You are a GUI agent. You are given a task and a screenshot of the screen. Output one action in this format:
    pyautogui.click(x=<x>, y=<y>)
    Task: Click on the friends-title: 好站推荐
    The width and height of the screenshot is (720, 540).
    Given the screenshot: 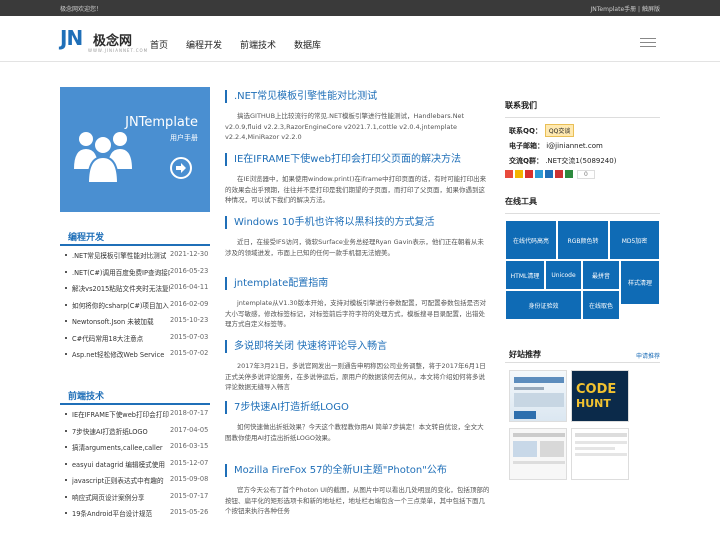 What is the action you would take?
    pyautogui.click(x=525, y=354)
    